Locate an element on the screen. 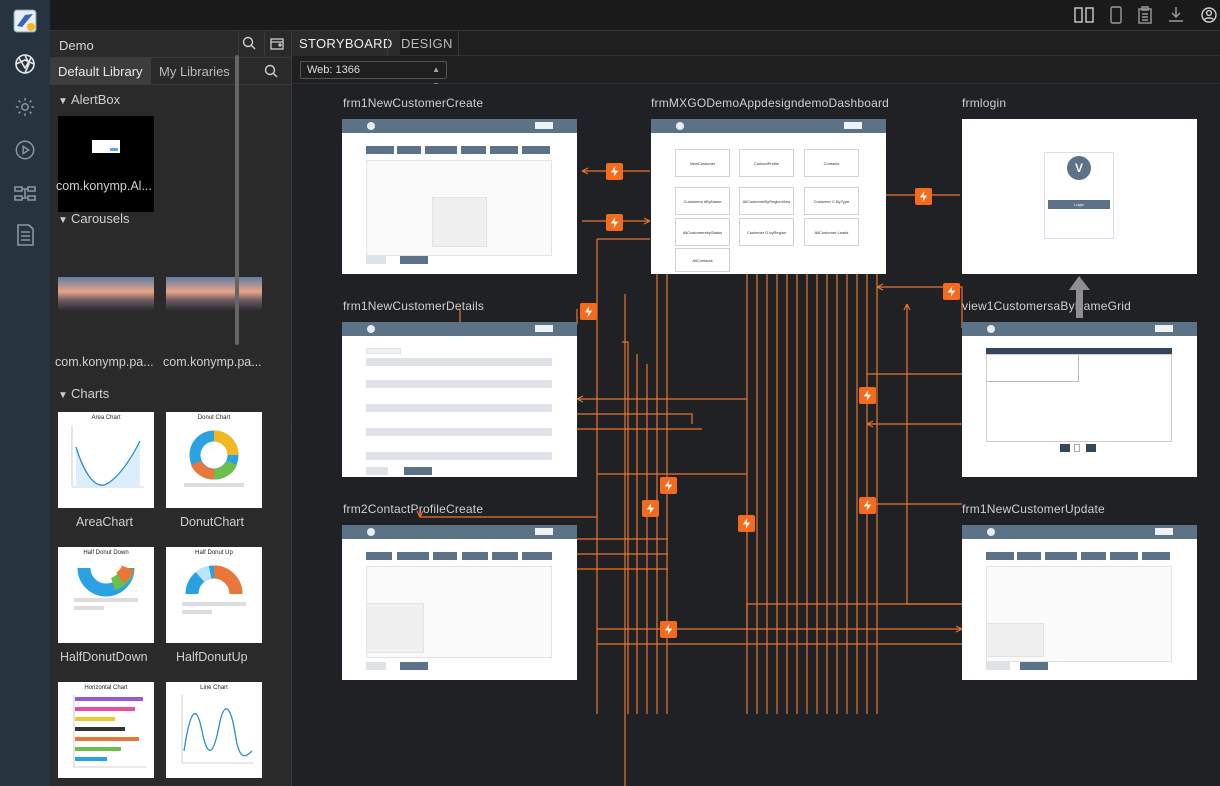  form-label: view1CustomersaByNameGrid is located at coordinates (1047, 306).